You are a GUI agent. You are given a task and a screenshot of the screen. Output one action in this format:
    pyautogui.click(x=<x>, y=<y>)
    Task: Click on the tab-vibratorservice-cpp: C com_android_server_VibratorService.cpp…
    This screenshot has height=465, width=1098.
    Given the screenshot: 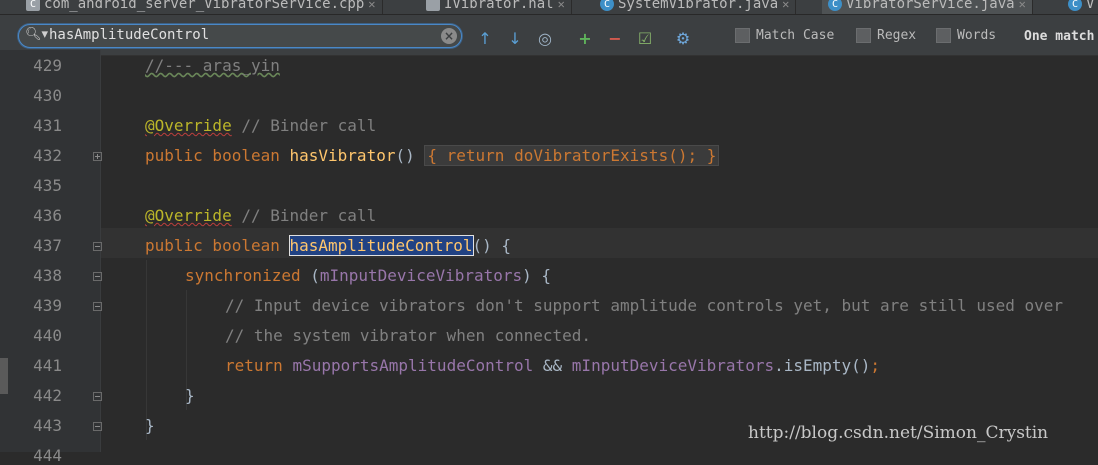 What is the action you would take?
    pyautogui.click(x=201, y=7)
    